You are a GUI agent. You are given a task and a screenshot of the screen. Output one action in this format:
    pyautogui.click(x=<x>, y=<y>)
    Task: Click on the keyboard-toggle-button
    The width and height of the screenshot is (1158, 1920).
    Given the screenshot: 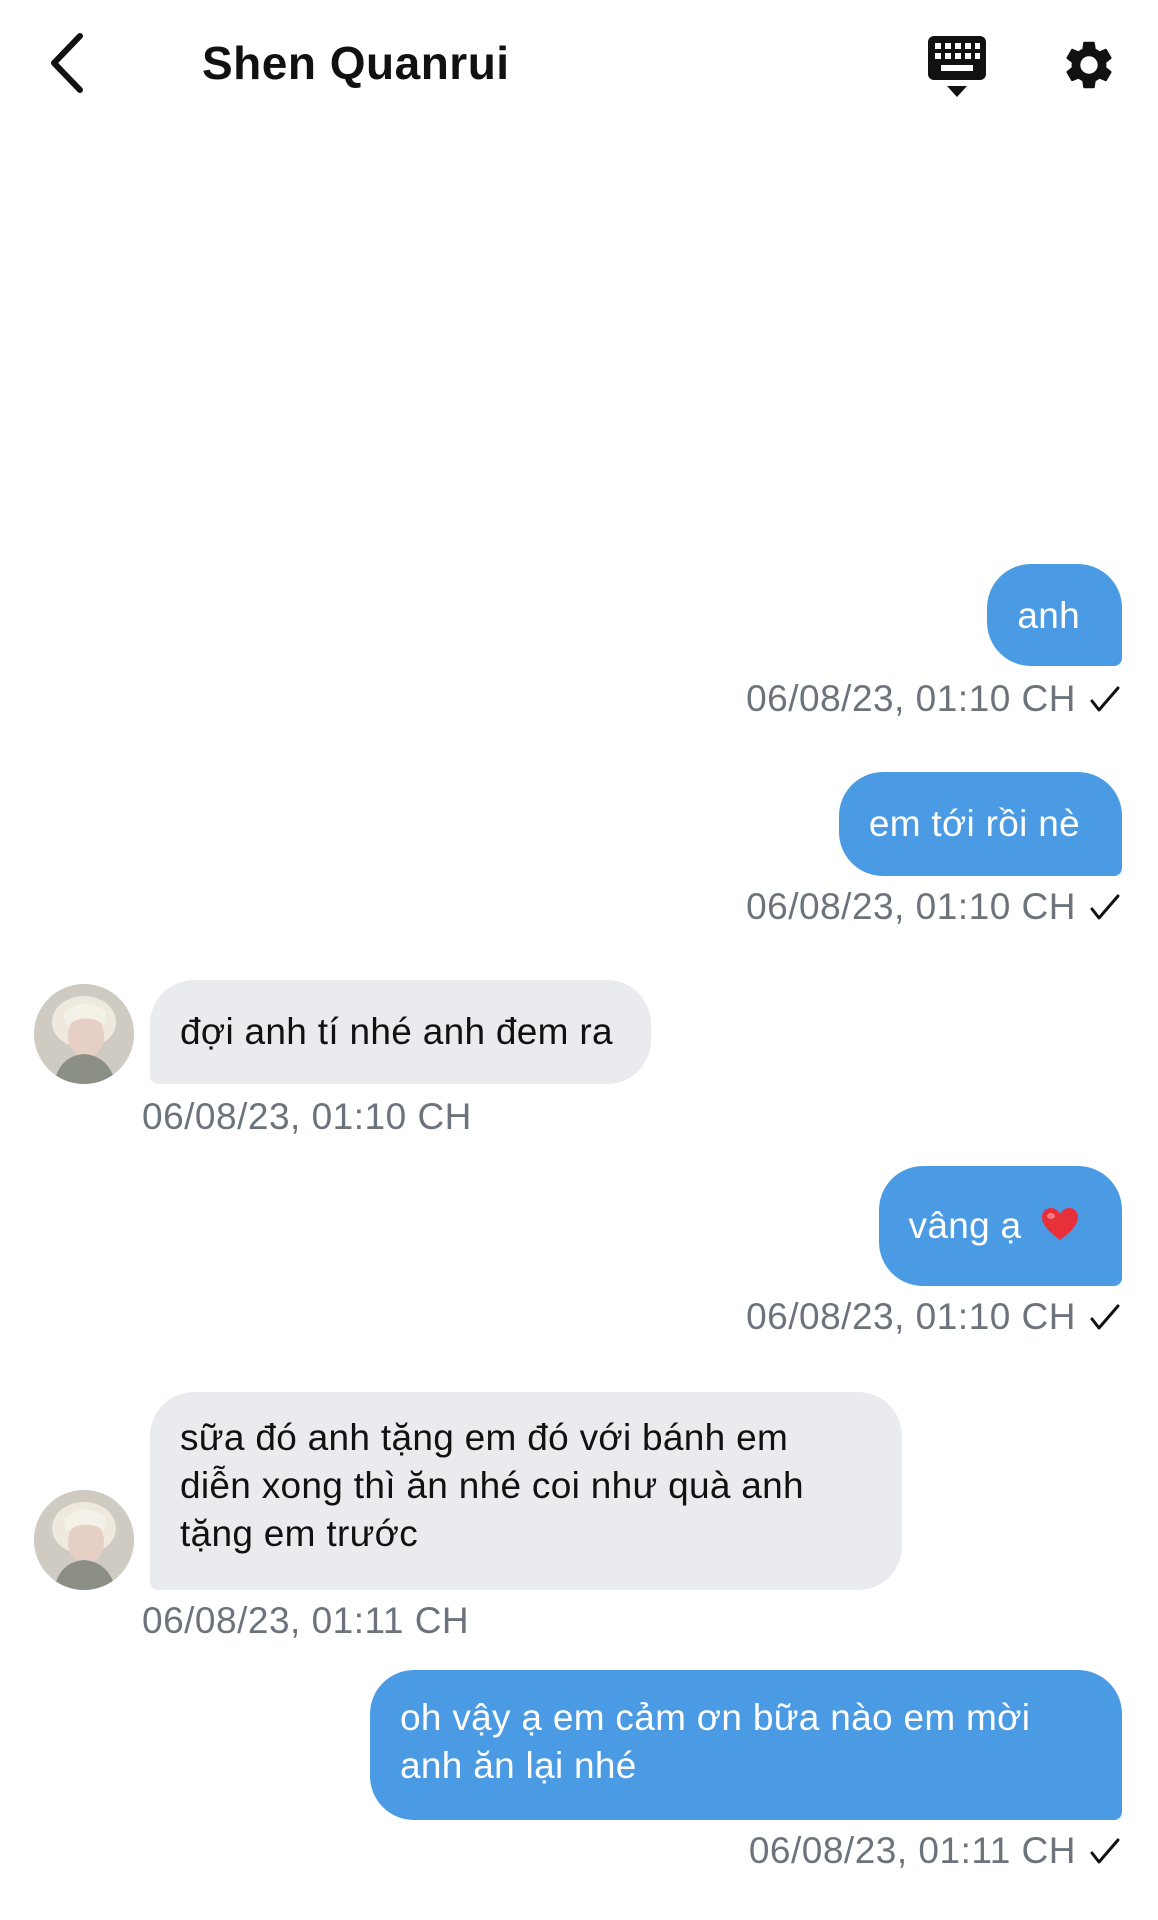 What is the action you would take?
    pyautogui.click(x=957, y=67)
    